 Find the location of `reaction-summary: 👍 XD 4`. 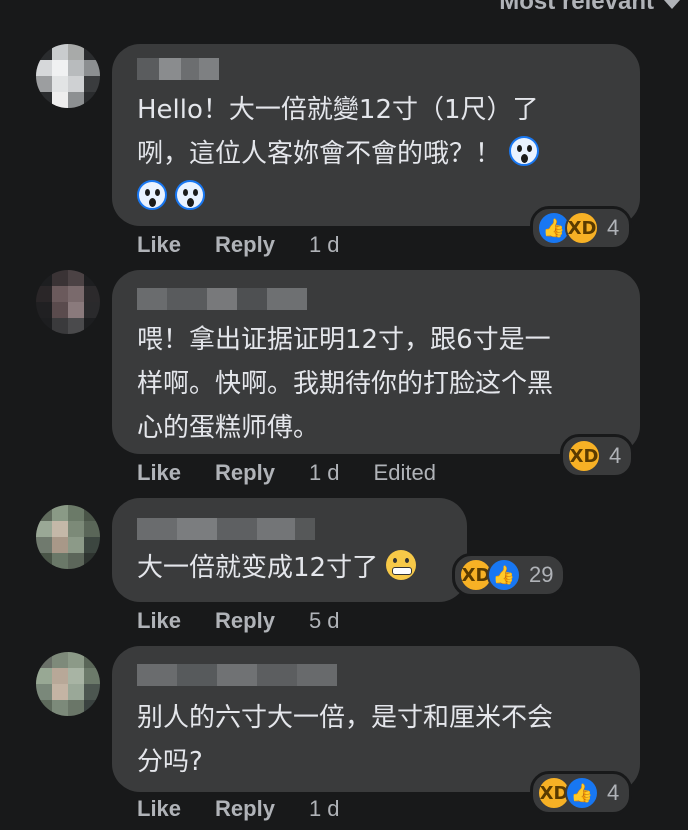

reaction-summary: 👍 XD 4 is located at coordinates (581, 228).